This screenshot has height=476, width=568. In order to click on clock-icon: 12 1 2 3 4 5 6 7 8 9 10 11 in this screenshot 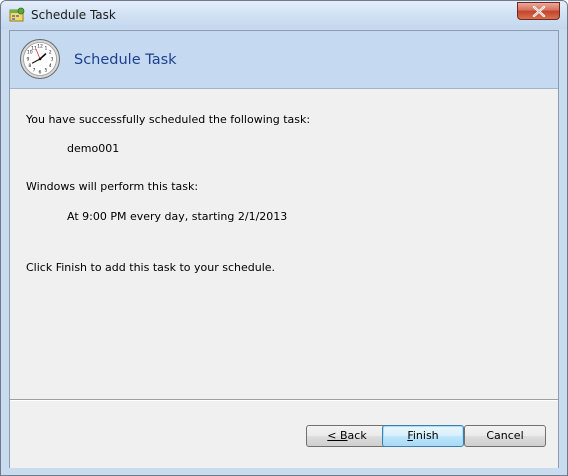, I will do `click(40, 60)`.